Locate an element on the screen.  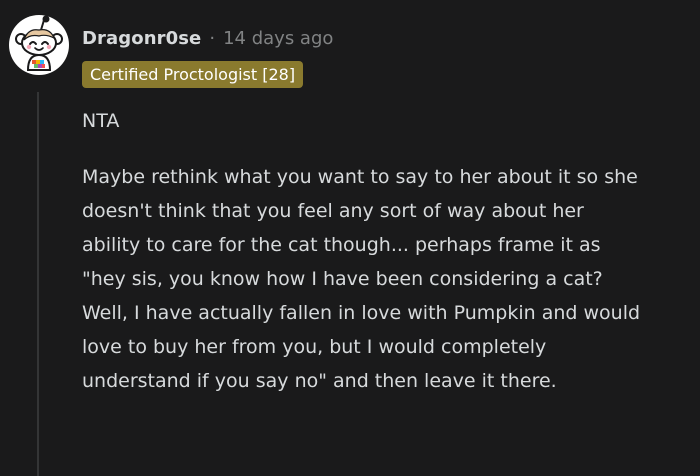
comment-verdict: NTA is located at coordinates (101, 121).